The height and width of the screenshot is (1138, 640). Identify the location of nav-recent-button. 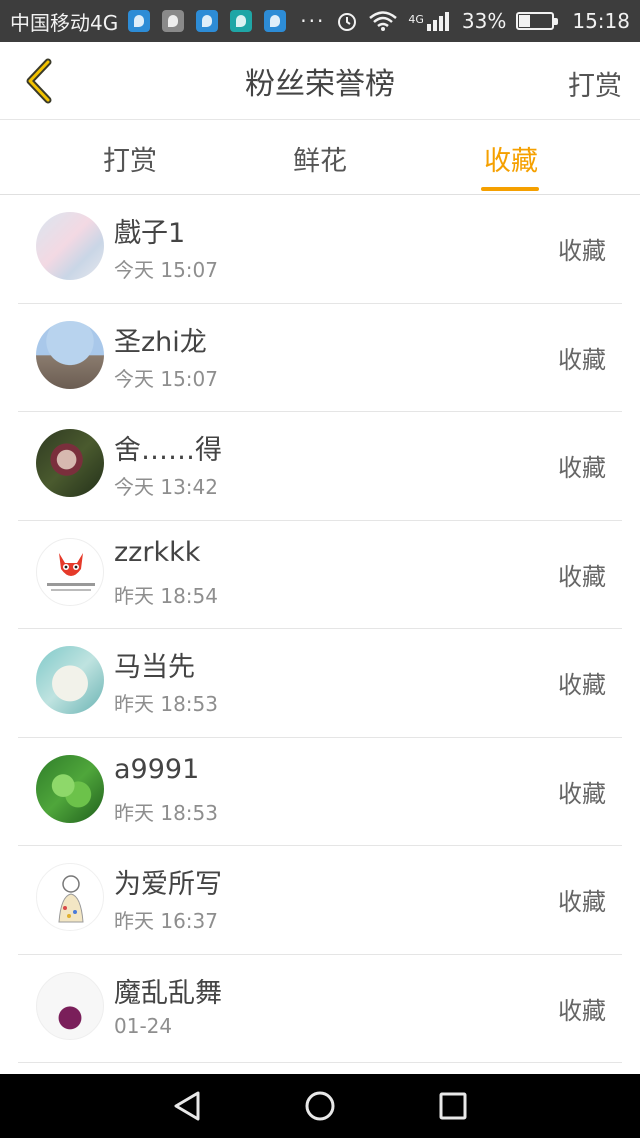
(453, 1106).